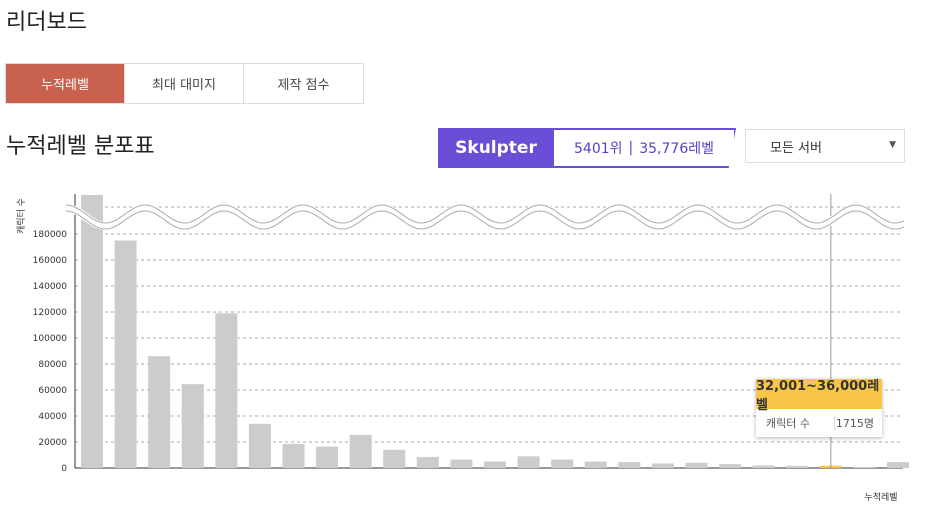 The image size is (936, 517). I want to click on user-level: 35,776레벨, so click(676, 149).